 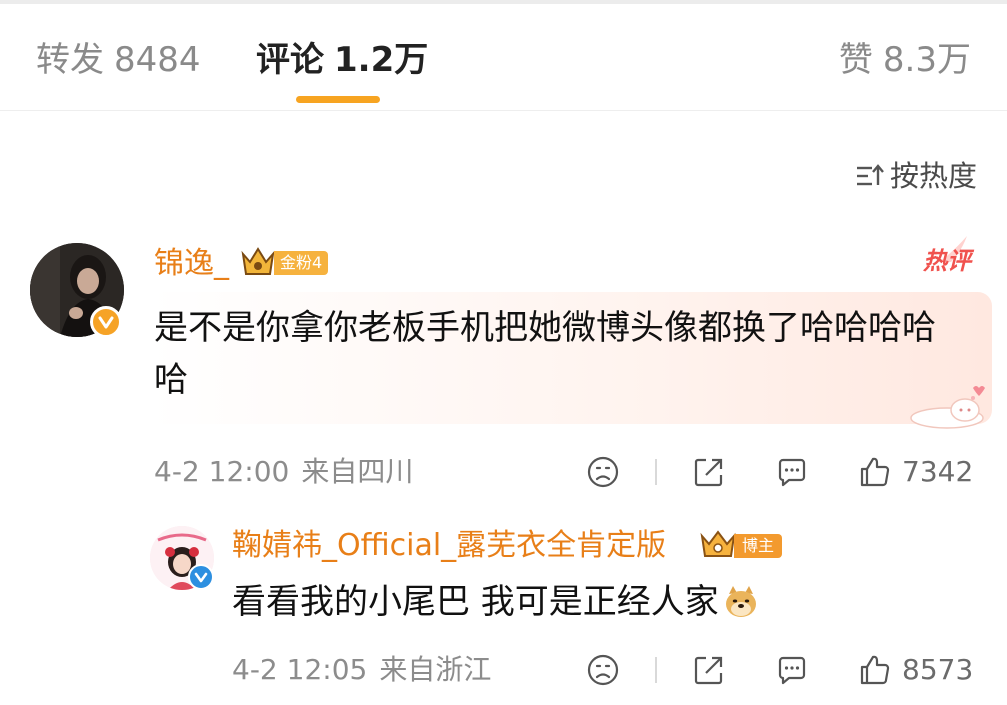 What do you see at coordinates (938, 669) in the screenshot?
I see `reply-like-count: 8573` at bounding box center [938, 669].